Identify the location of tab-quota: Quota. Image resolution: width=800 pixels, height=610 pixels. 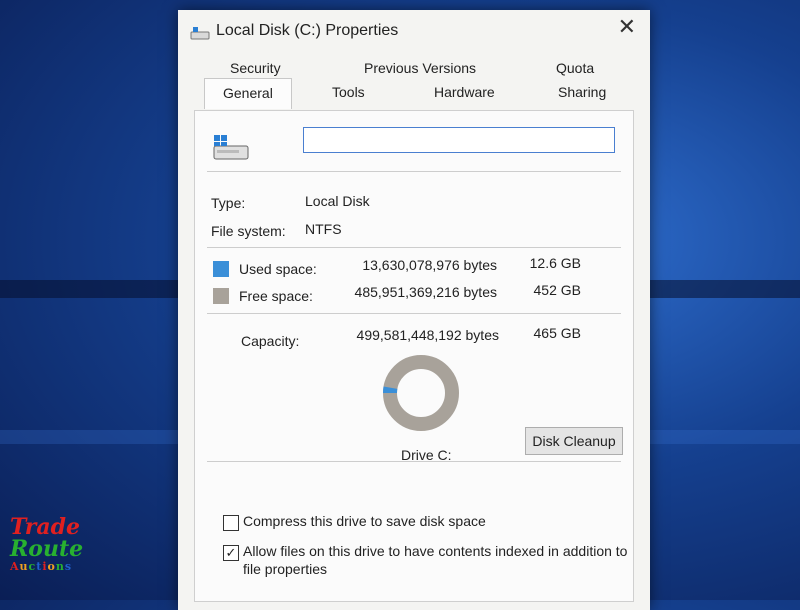
(575, 68).